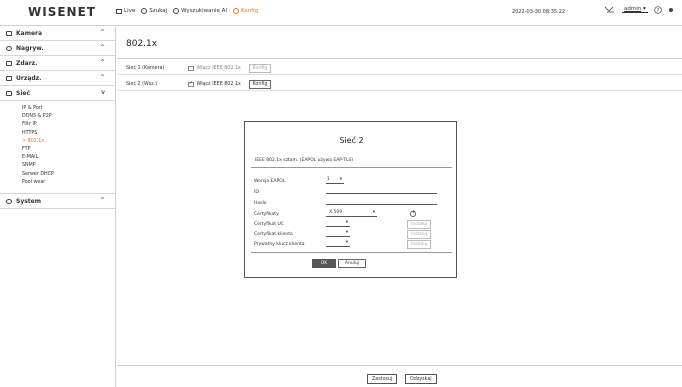 This screenshot has height=387, width=682. I want to click on sidebar-item-kamera: Kamera ^, so click(57, 33).